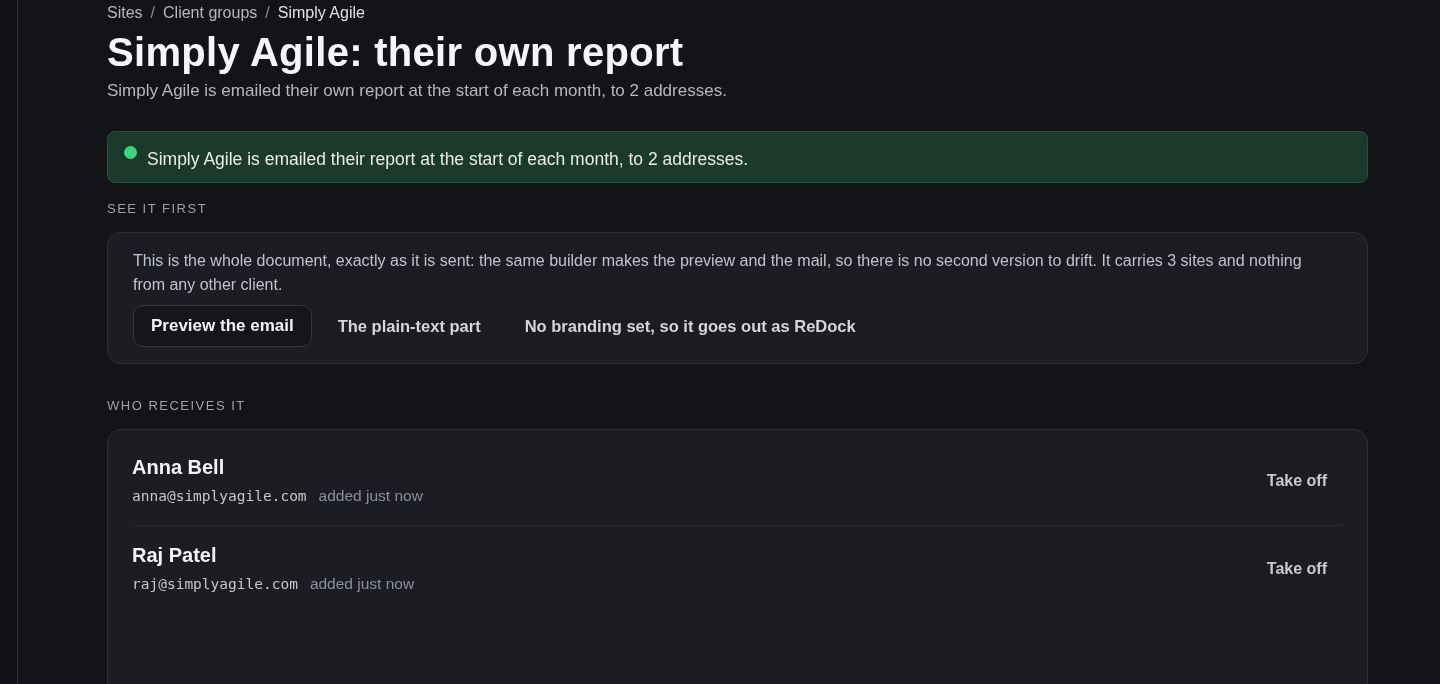  Describe the element at coordinates (175, 555) in the screenshot. I see `recipient-name: Raj Patel` at that location.